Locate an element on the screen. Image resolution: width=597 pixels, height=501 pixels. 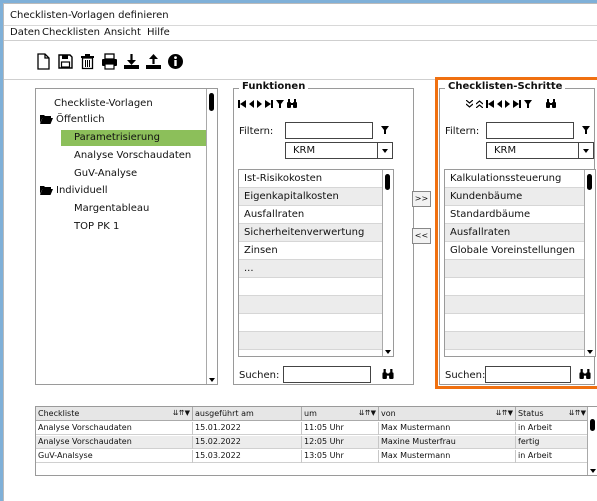
cell-checkliste: GuV-Analsyse is located at coordinates (114, 456).